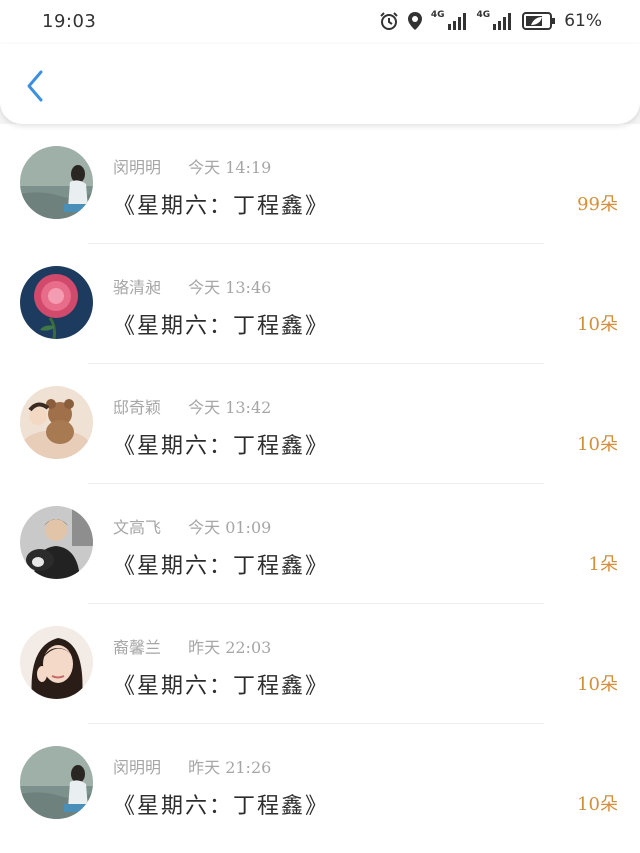 Image resolution: width=640 pixels, height=853 pixels. I want to click on battery-icon, so click(539, 21).